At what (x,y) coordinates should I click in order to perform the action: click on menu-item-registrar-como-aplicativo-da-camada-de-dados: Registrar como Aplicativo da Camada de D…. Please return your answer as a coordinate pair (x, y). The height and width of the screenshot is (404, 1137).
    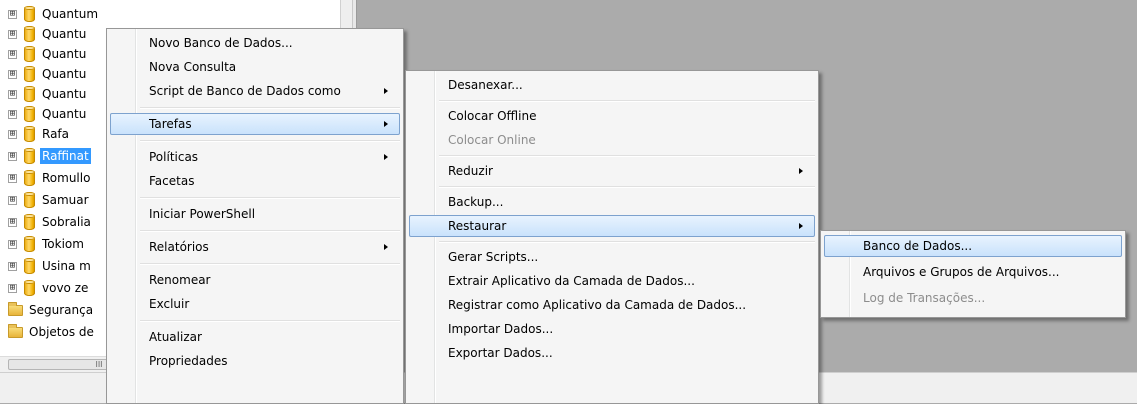
    Looking at the image, I should click on (612, 305).